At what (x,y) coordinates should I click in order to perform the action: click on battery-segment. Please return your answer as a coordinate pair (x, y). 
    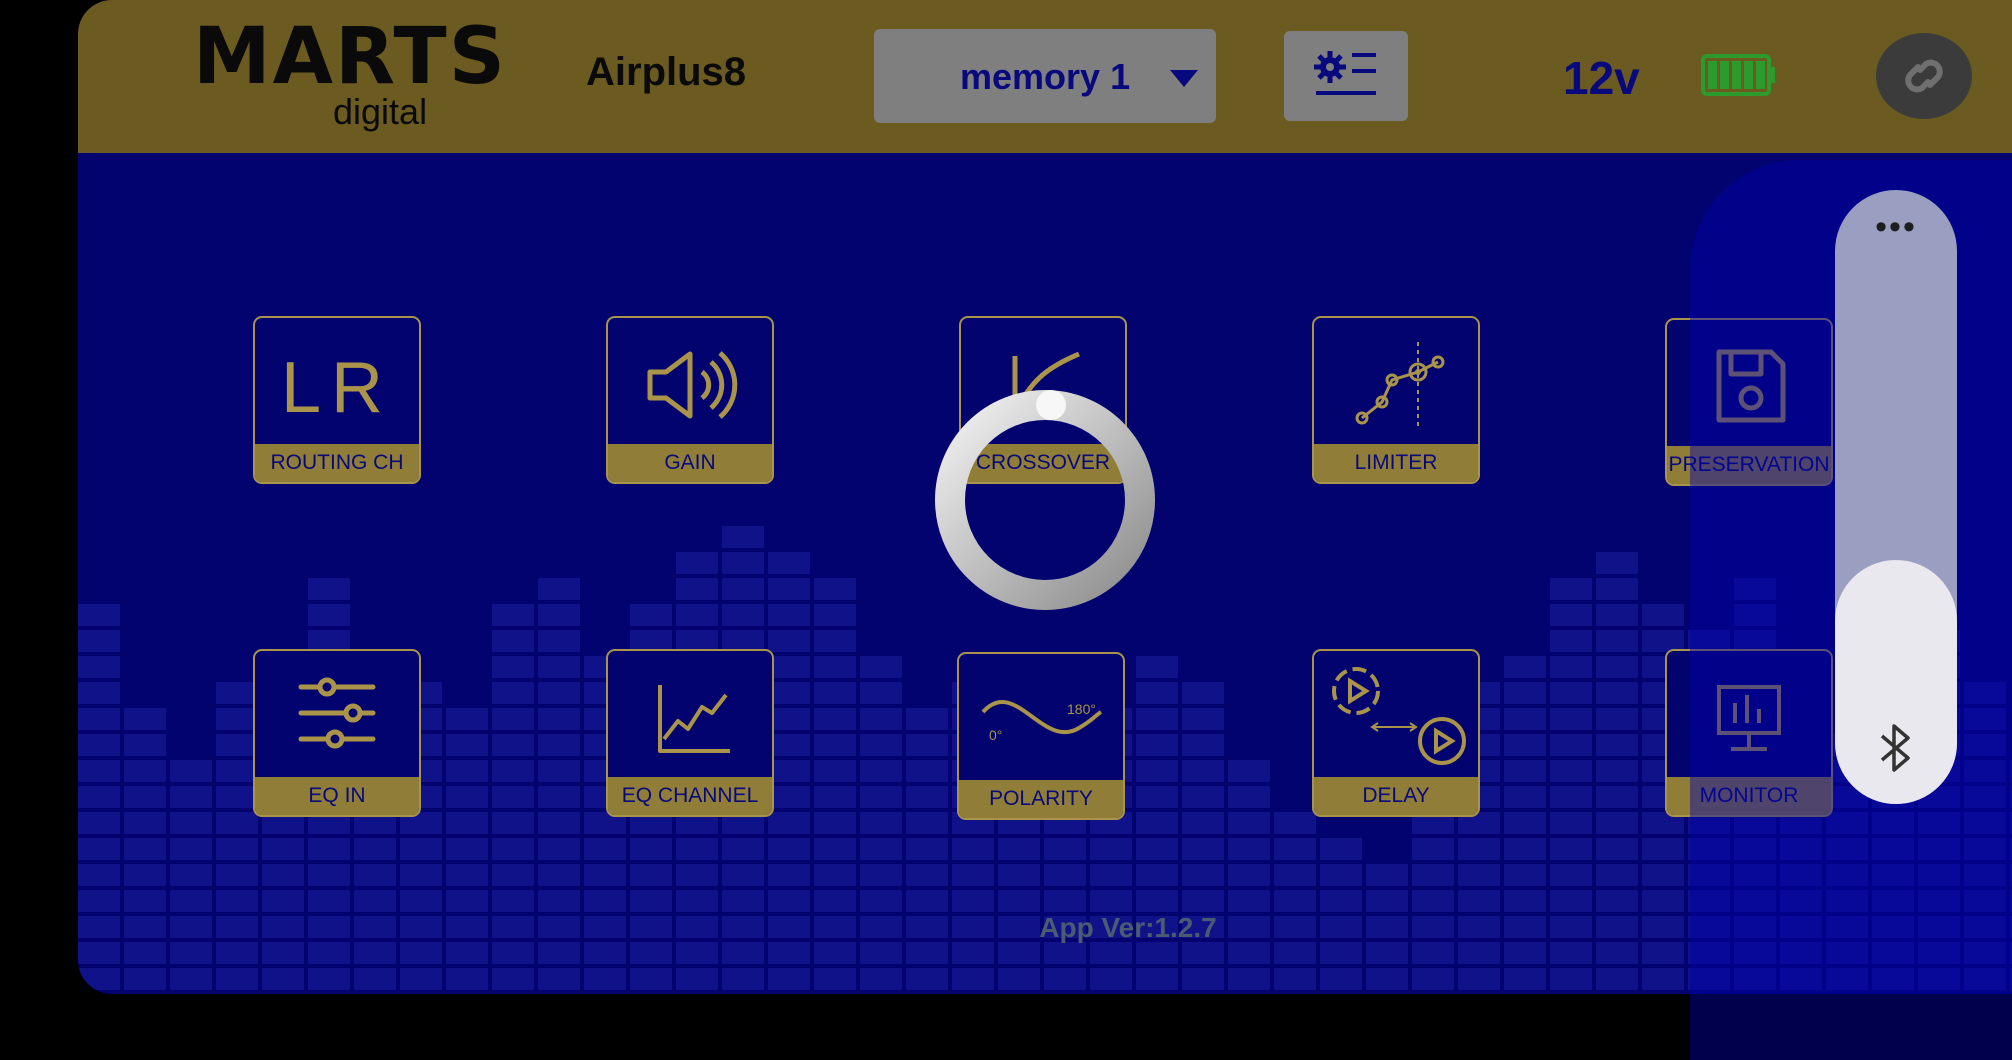
    Looking at the image, I should click on (1760, 75).